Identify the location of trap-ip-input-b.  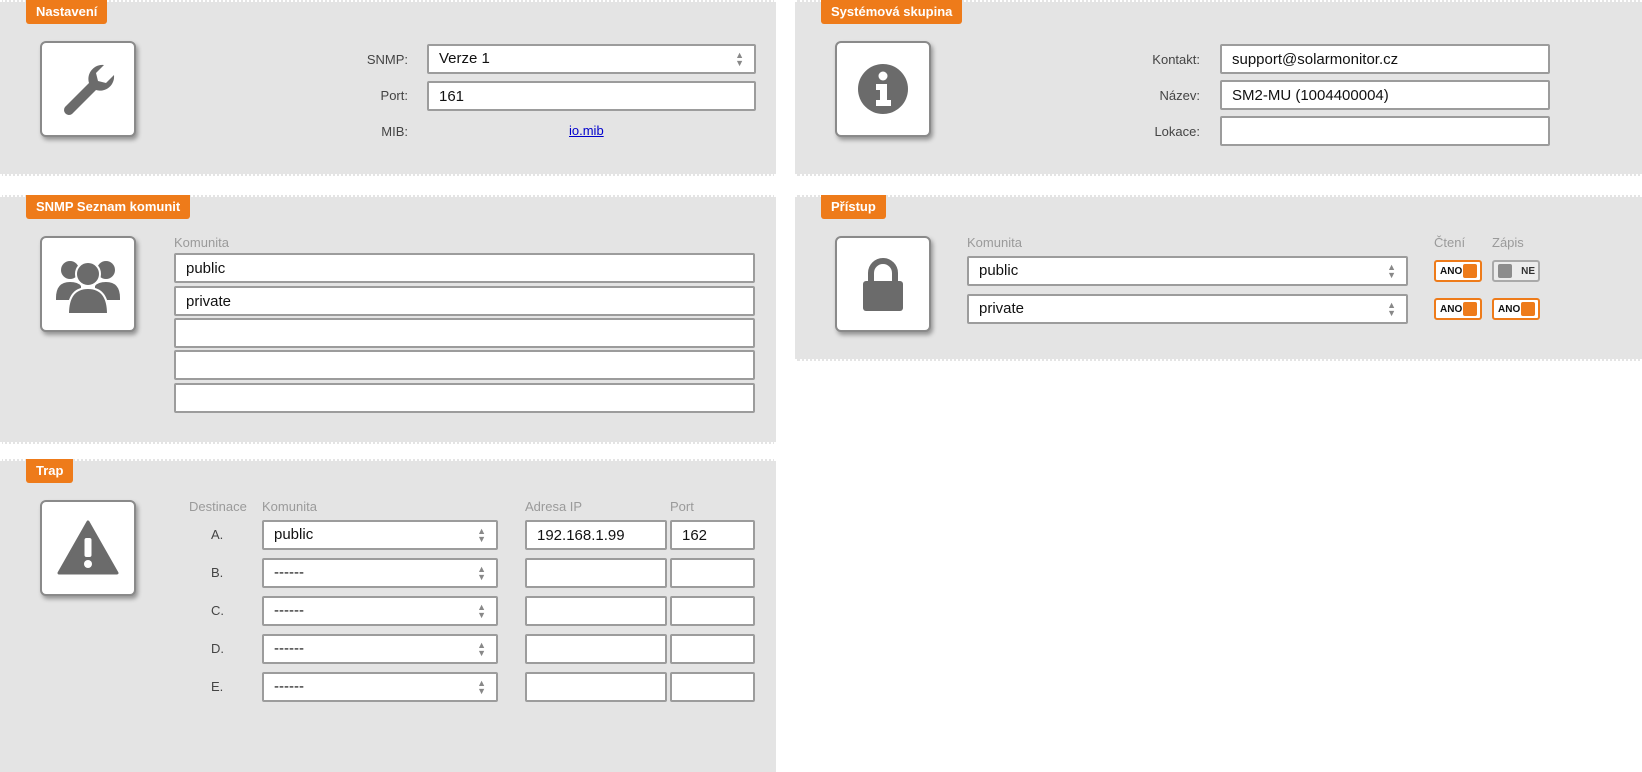
(596, 573).